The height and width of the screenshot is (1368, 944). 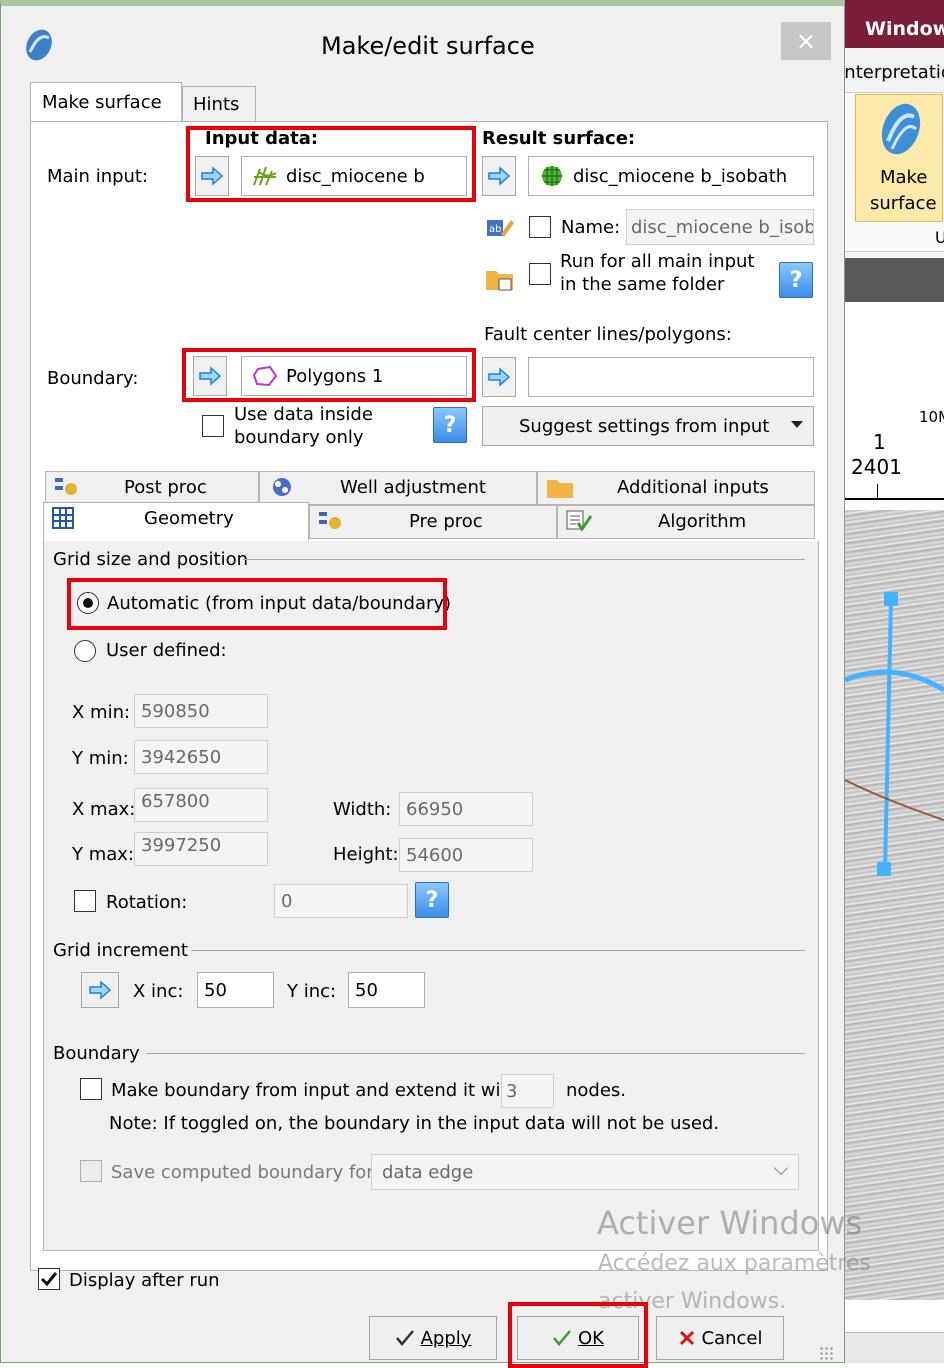 I want to click on rotation-help-button: ?, so click(x=432, y=900).